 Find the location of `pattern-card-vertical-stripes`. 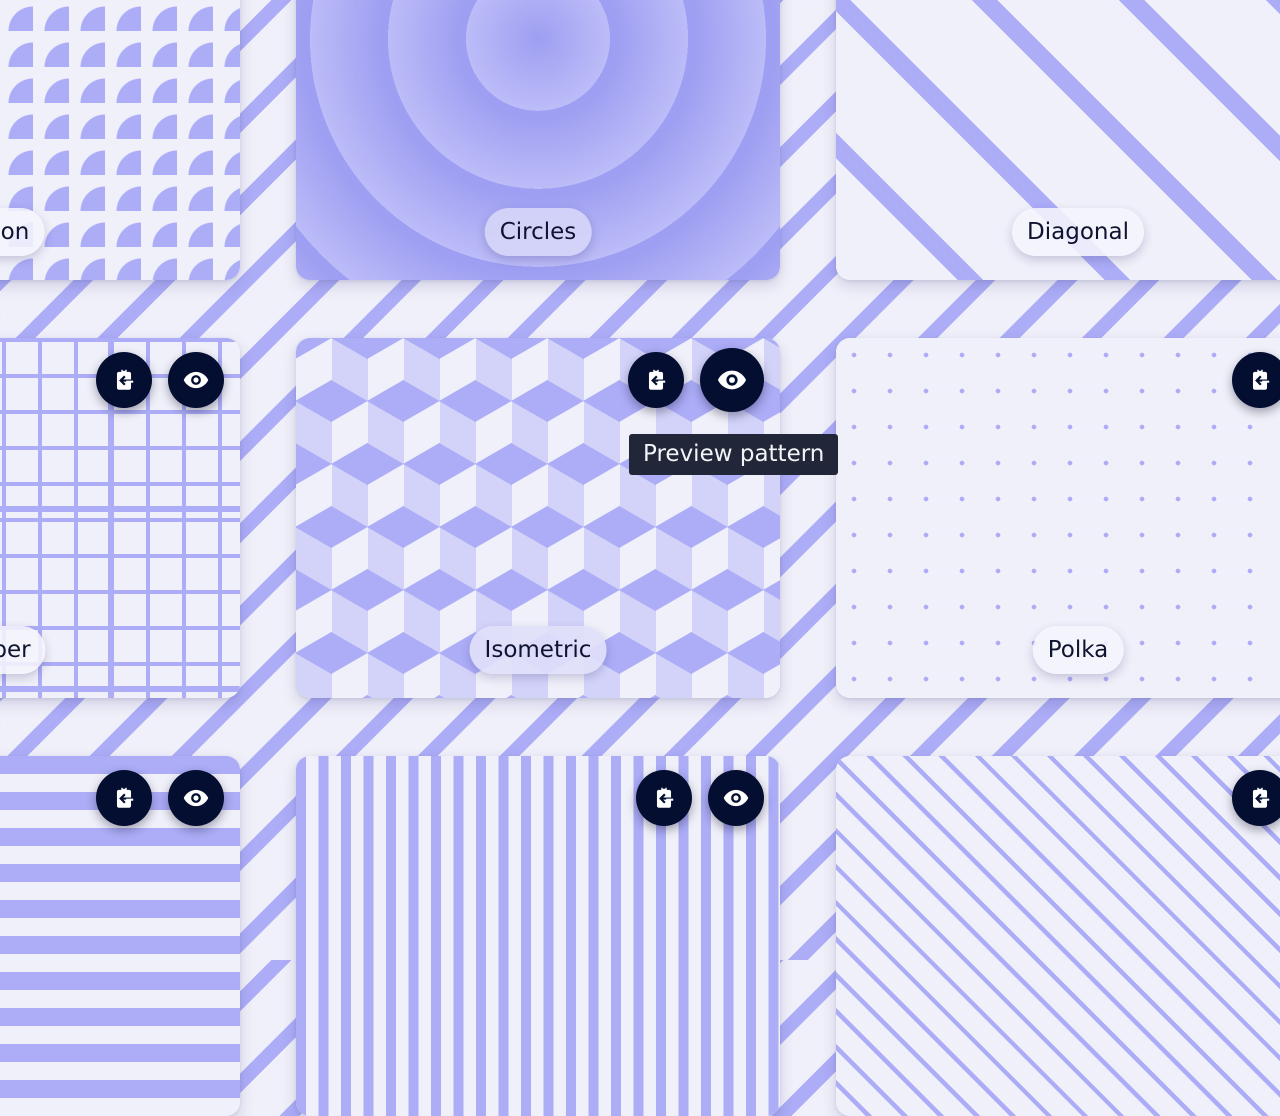

pattern-card-vertical-stripes is located at coordinates (538, 936).